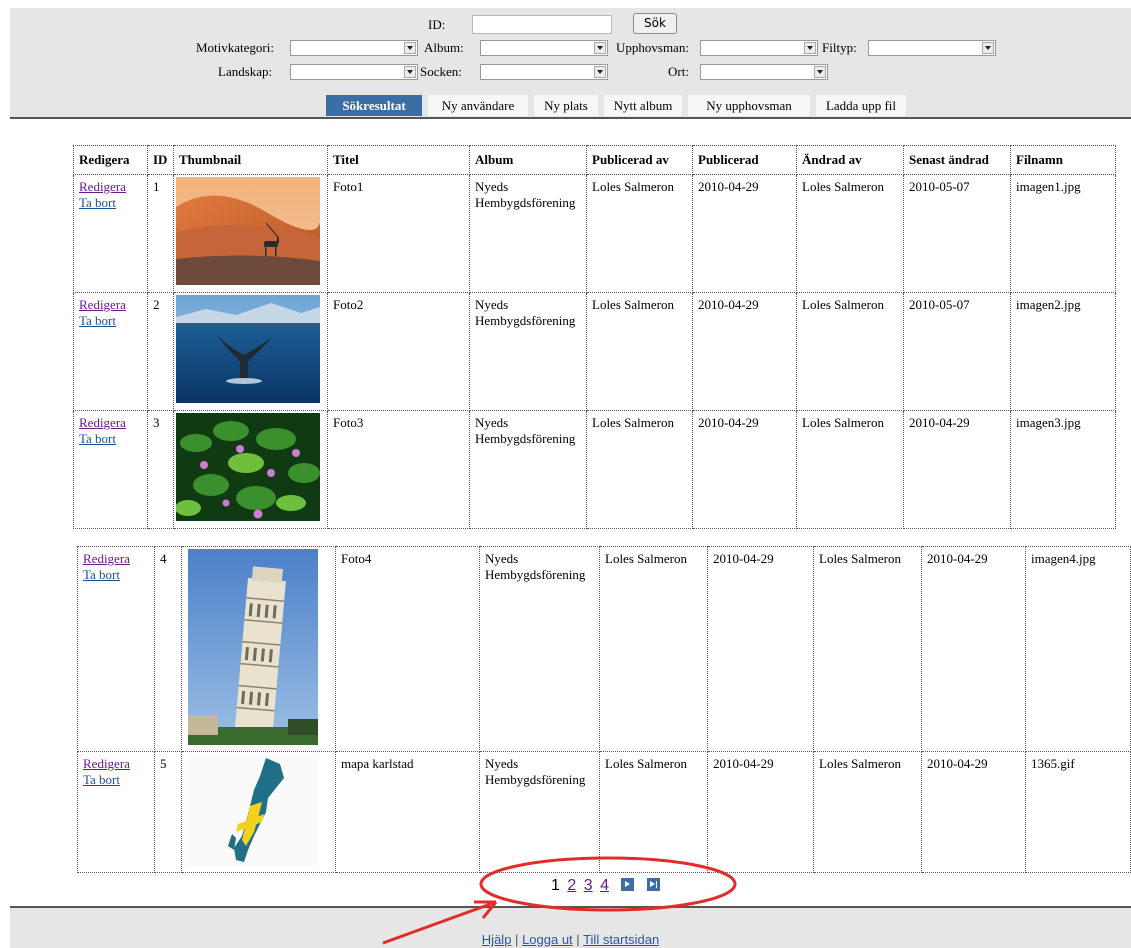  I want to click on col-header-titel: Titel, so click(398, 160).